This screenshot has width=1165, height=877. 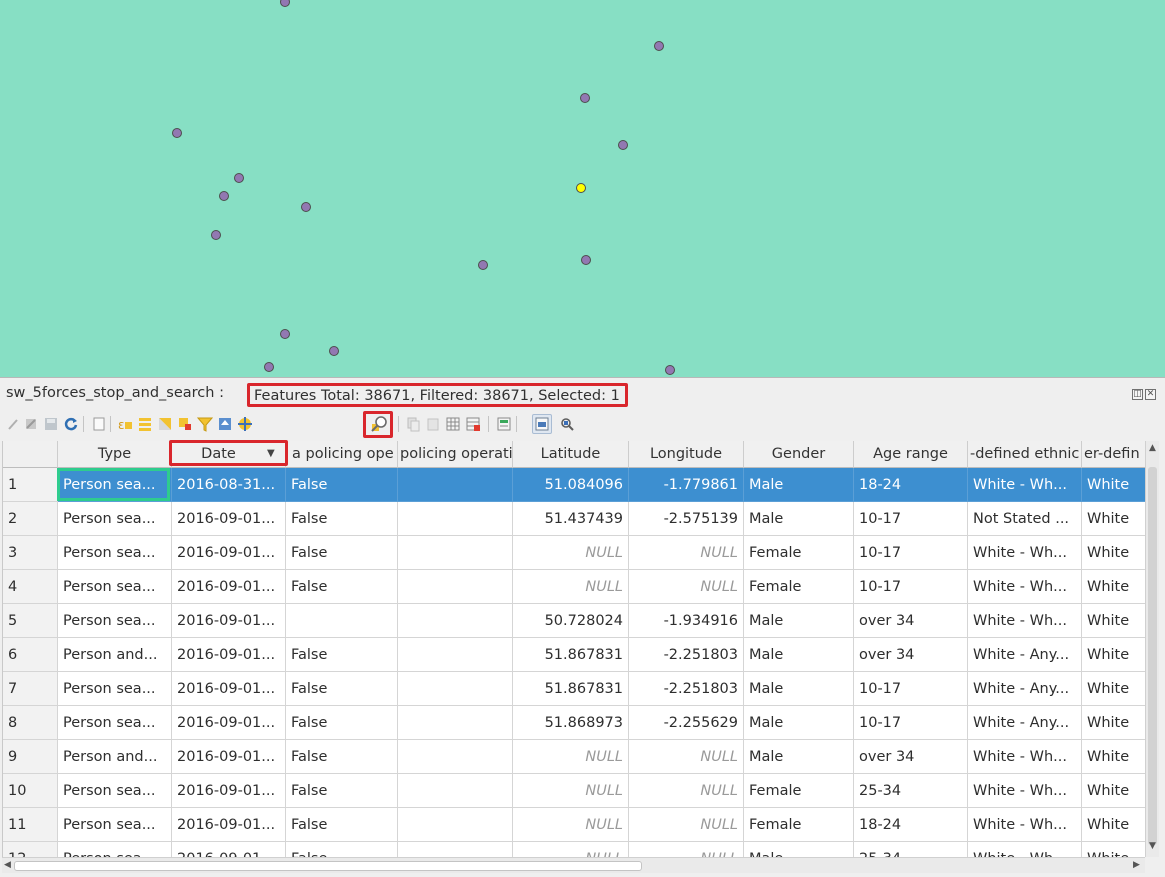 I want to click on cell-latitude: 51.437439, so click(x=571, y=519).